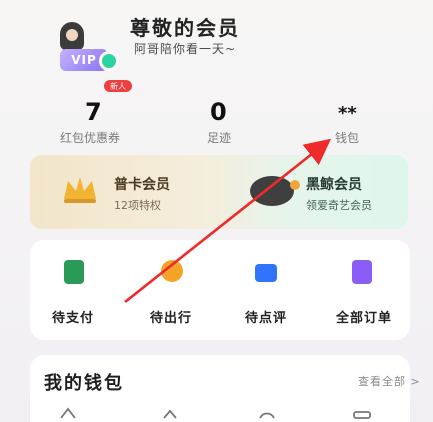 This screenshot has width=433, height=422. Describe the element at coordinates (362, 272) in the screenshot. I see `orders-icon` at that location.